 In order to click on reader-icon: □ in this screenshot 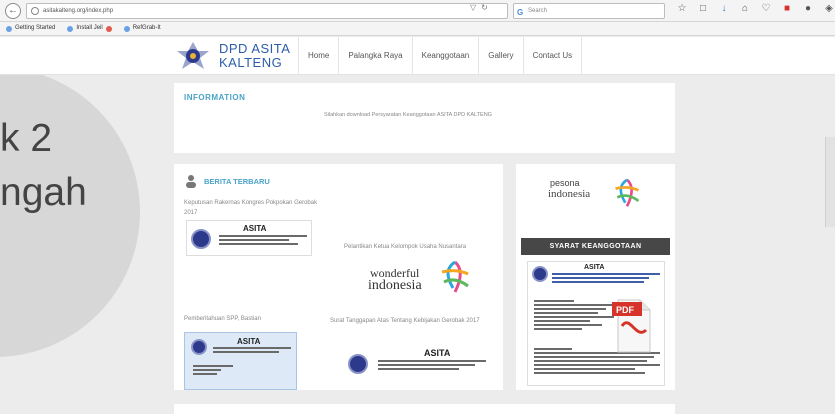, I will do `click(703, 8)`.